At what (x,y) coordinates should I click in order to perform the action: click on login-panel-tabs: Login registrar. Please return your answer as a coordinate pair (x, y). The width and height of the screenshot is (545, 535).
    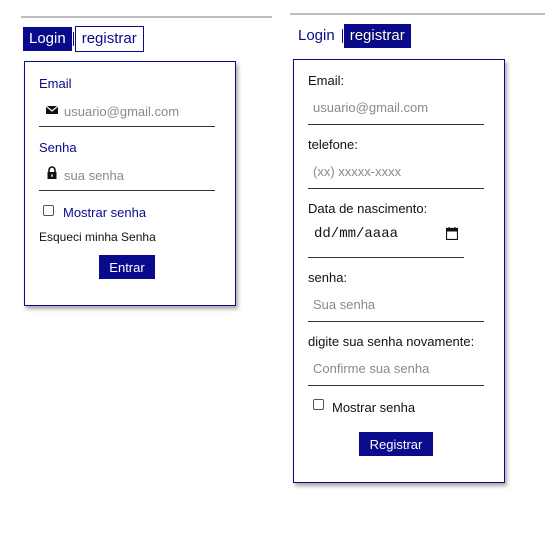
    Looking at the image, I should click on (83, 39).